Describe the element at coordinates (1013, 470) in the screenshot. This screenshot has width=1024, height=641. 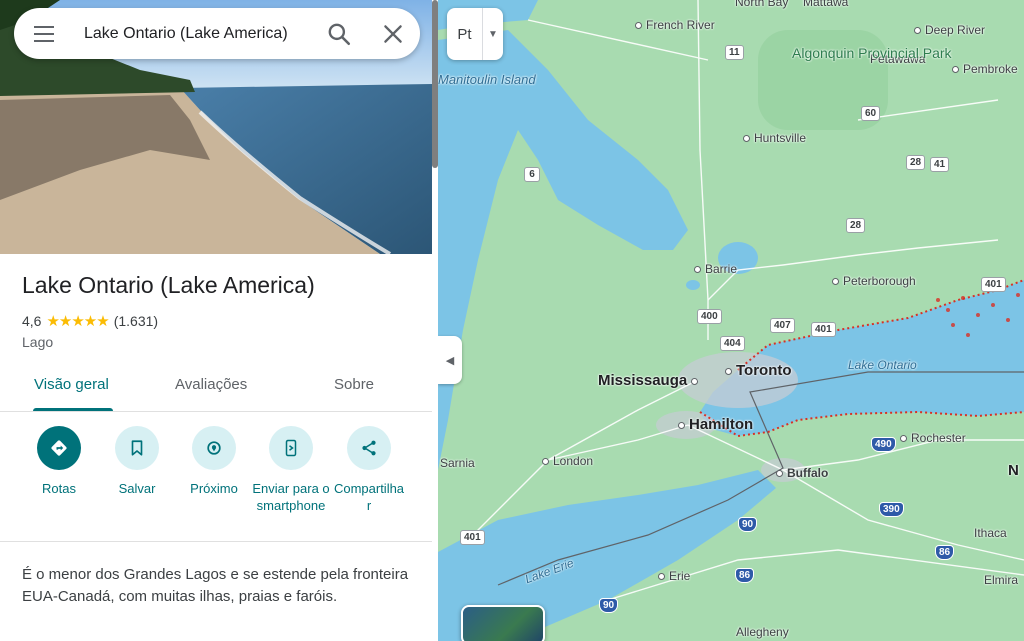
I see `state-label: N` at that location.